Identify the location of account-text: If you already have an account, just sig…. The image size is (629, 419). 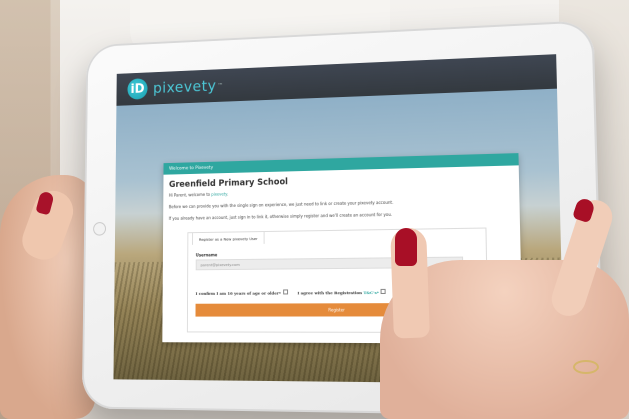
(280, 216).